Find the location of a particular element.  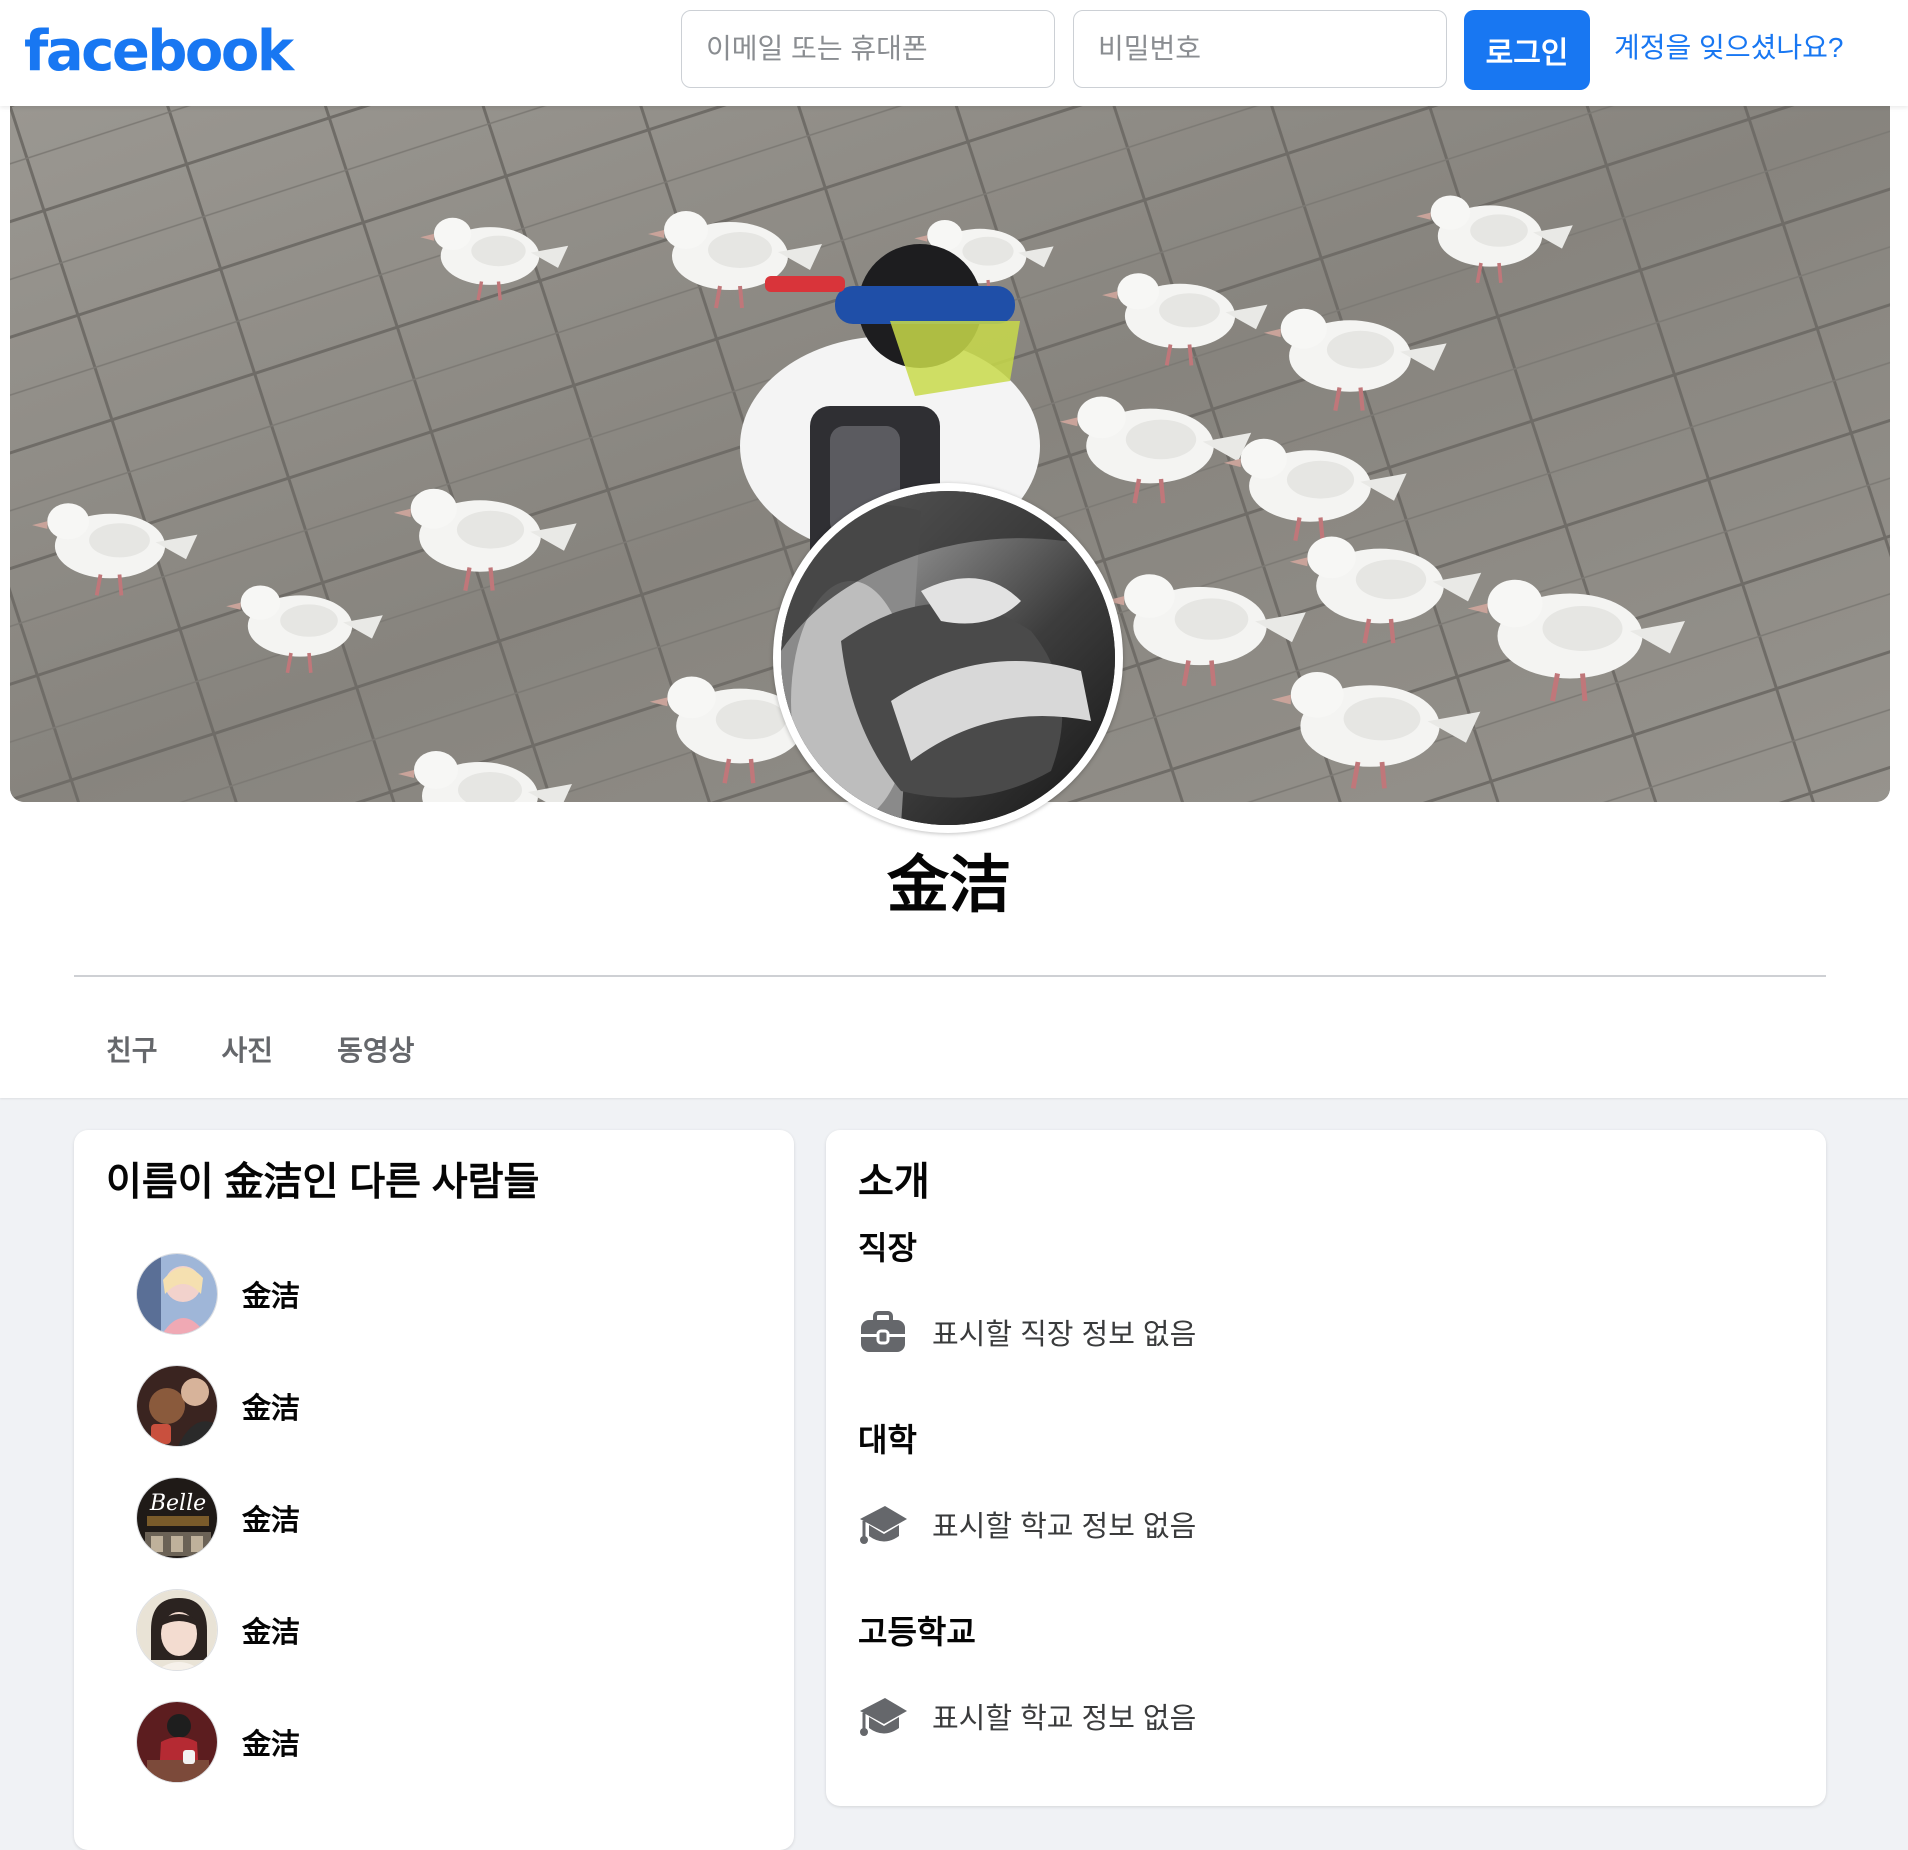

avatar: Belle is located at coordinates (177, 1518).